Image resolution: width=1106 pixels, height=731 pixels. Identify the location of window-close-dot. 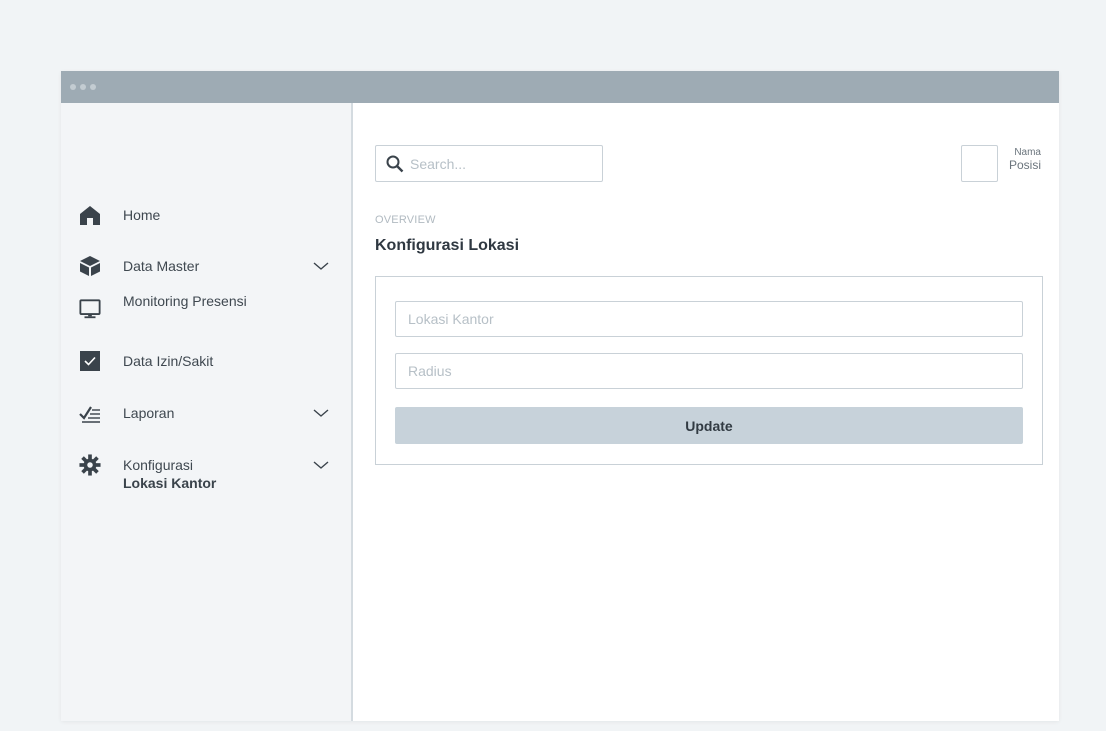
(73, 87).